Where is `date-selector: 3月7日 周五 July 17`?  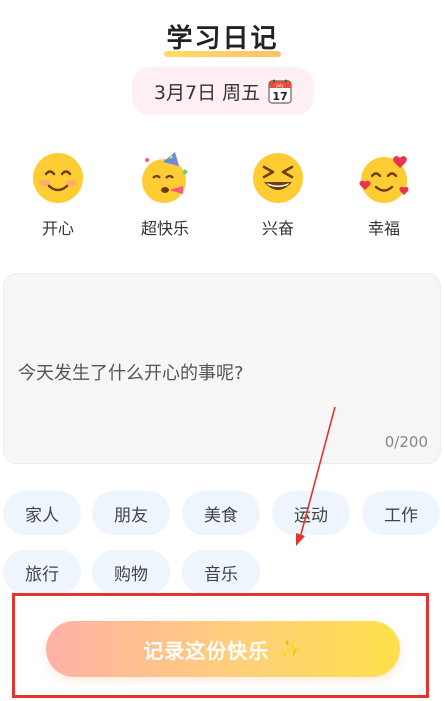
date-selector: 3月7日 周五 July 17 is located at coordinates (223, 91).